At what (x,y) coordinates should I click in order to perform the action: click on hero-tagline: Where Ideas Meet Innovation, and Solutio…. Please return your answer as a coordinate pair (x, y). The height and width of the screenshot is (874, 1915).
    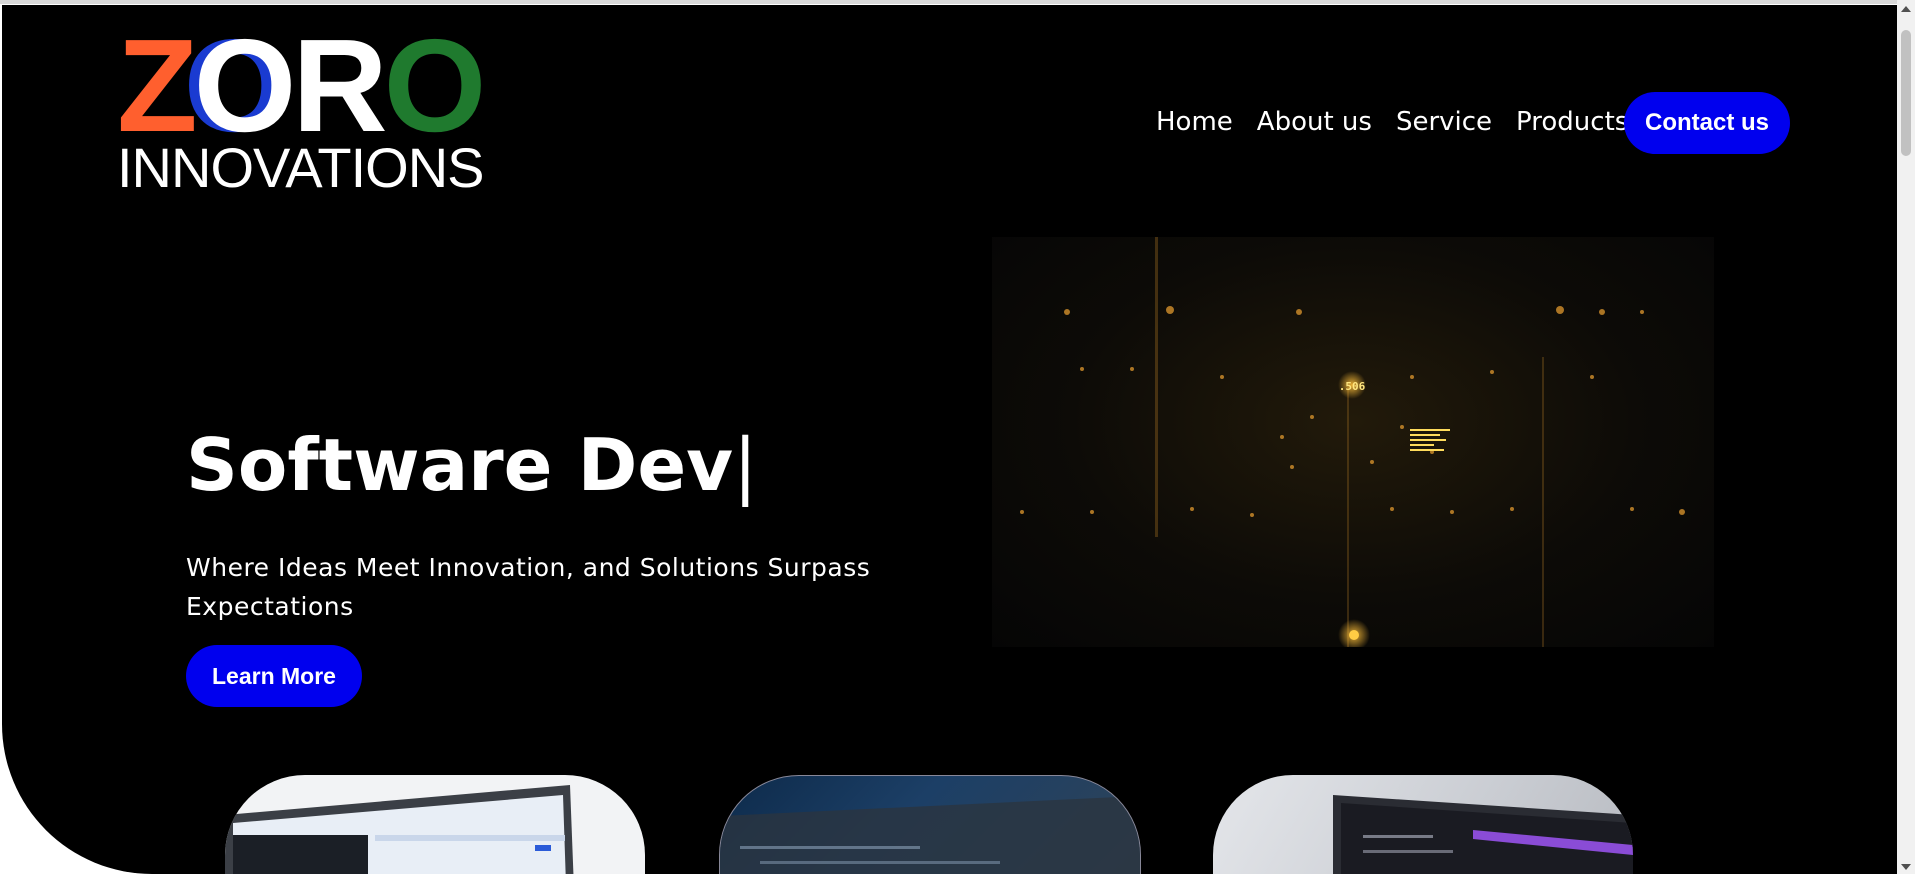
    Looking at the image, I should click on (528, 587).